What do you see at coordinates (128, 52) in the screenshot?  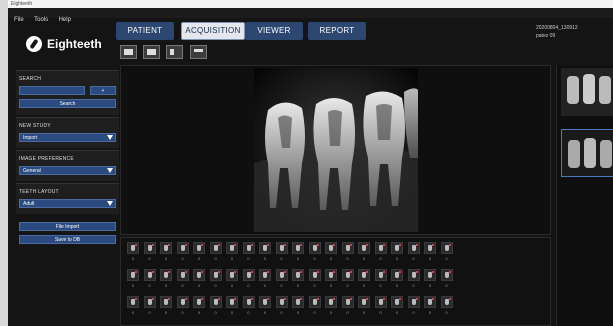 I see `capture-button` at bounding box center [128, 52].